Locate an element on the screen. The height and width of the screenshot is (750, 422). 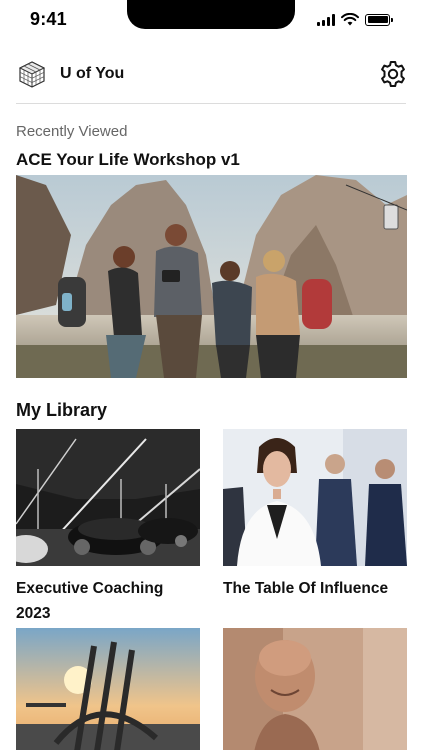
wifi-icon is located at coordinates (350, 19).